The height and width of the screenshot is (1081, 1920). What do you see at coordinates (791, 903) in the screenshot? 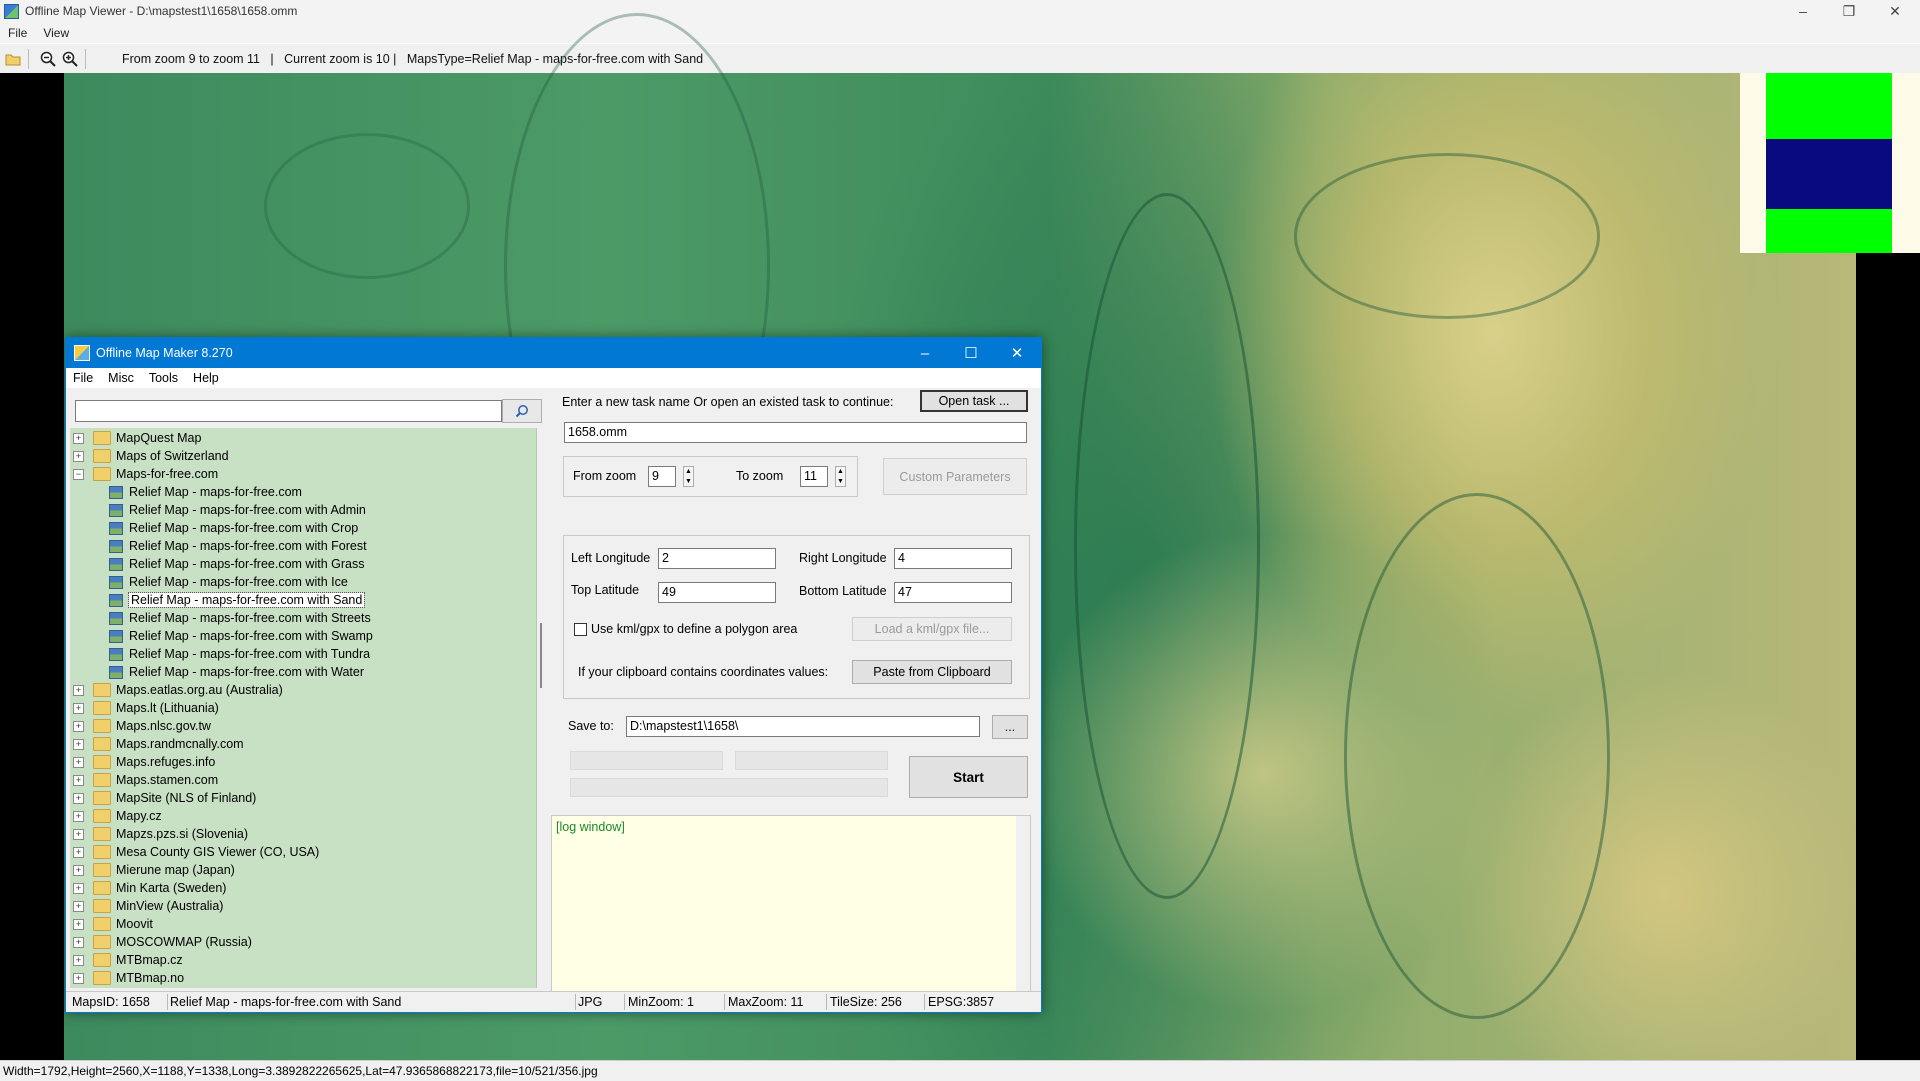
I see `log-window: [log window]` at bounding box center [791, 903].